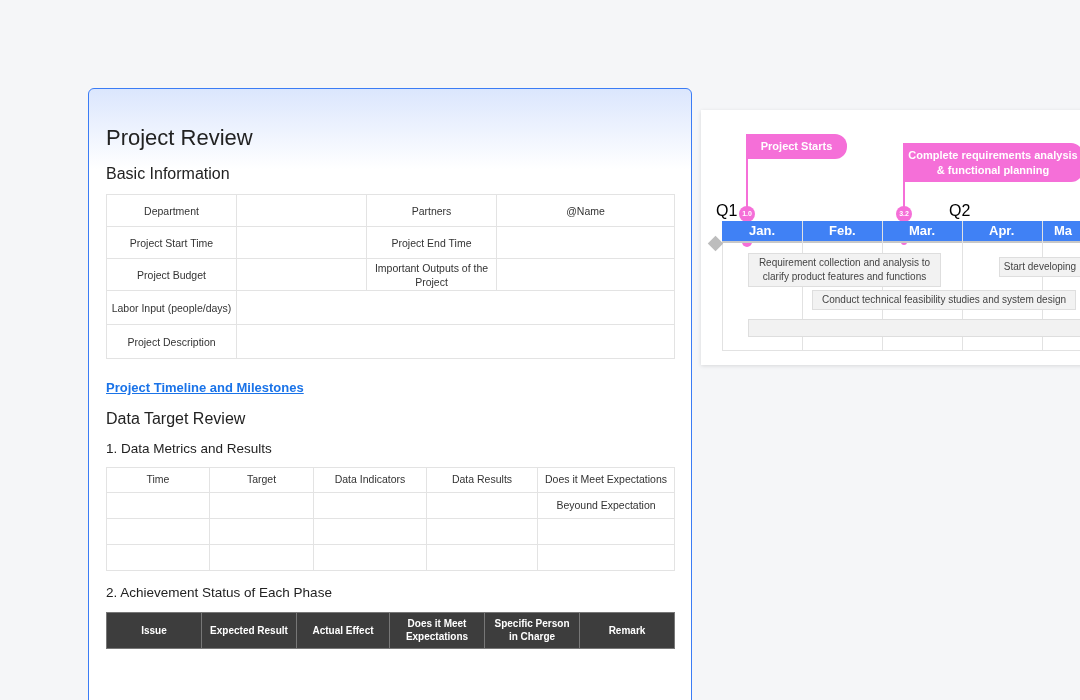  Describe the element at coordinates (171, 242) in the screenshot. I see `table-cell: Project Start Time` at that location.